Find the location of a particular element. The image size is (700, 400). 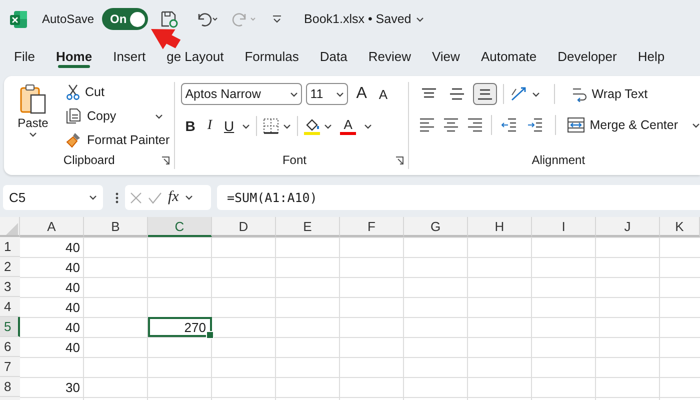

ribbon-tab: Formulas is located at coordinates (271, 57).